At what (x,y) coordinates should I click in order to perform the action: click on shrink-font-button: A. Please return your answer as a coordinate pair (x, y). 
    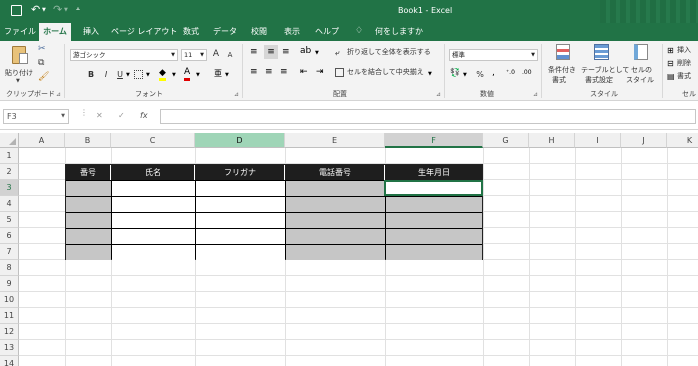
    Looking at the image, I should click on (230, 55).